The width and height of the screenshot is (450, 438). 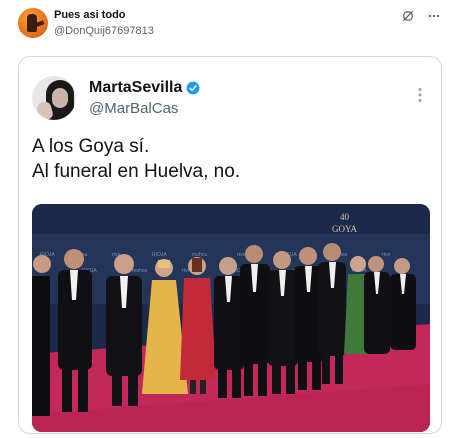 What do you see at coordinates (90, 15) in the screenshot?
I see `outer-display-name: Pues asi todo` at bounding box center [90, 15].